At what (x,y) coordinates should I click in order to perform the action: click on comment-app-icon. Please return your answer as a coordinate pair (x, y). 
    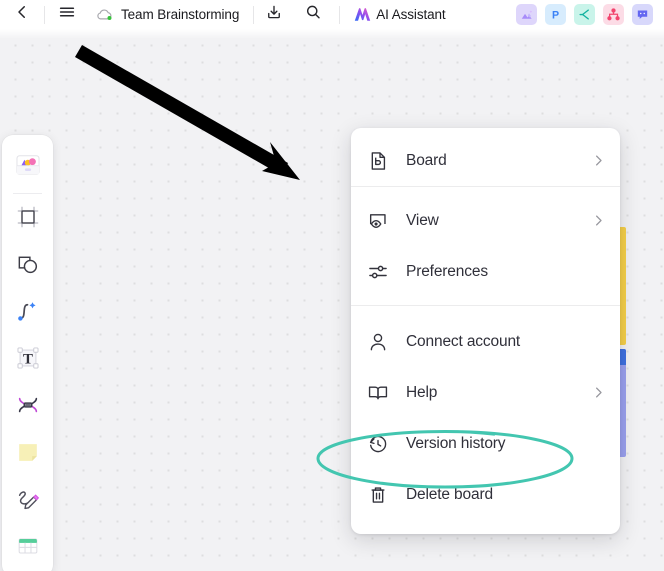
    Looking at the image, I should click on (642, 14).